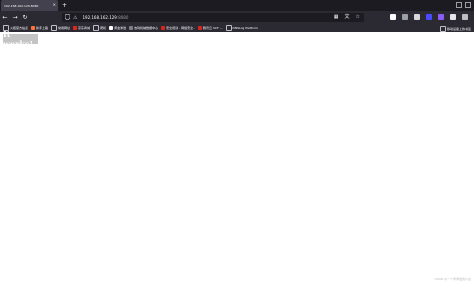 The height and width of the screenshot is (283, 474). What do you see at coordinates (465, 17) in the screenshot?
I see `menu-icon` at bounding box center [465, 17].